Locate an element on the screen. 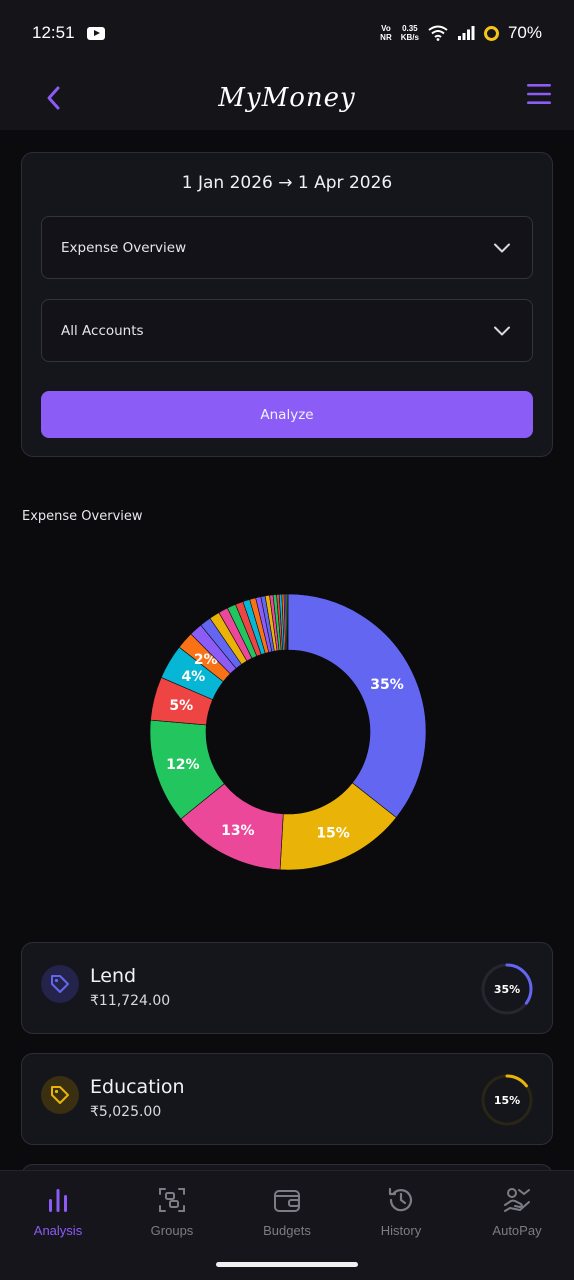 This screenshot has height=1280, width=574. youtube-notification-icon is located at coordinates (95, 33).